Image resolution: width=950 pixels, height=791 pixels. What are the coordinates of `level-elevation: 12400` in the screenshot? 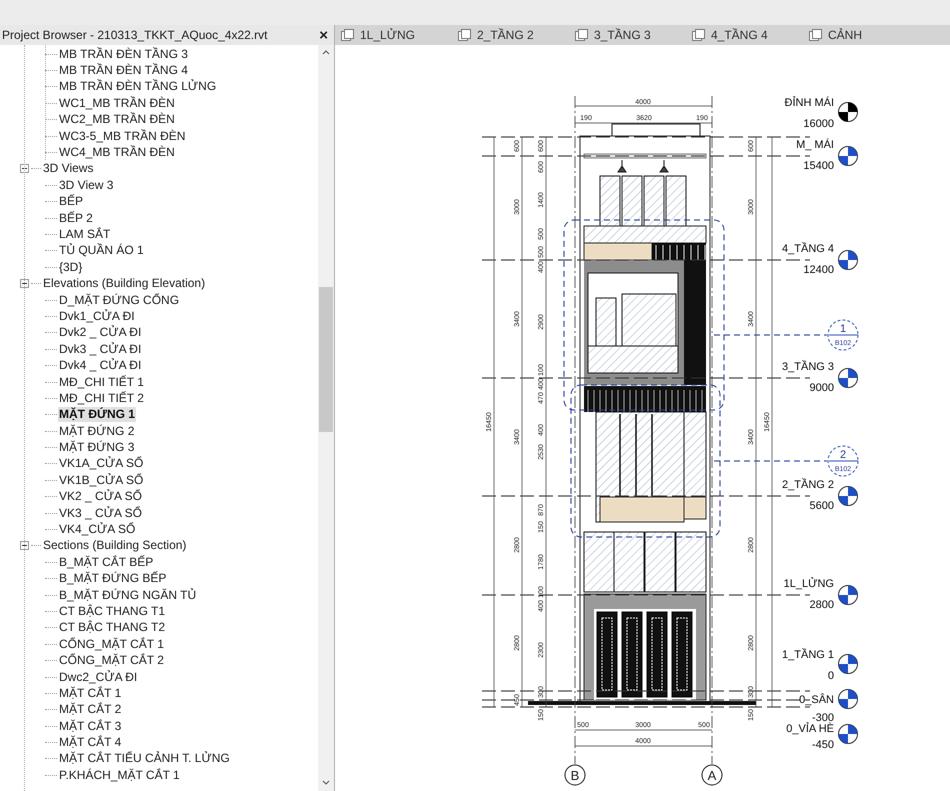 It's located at (818, 270).